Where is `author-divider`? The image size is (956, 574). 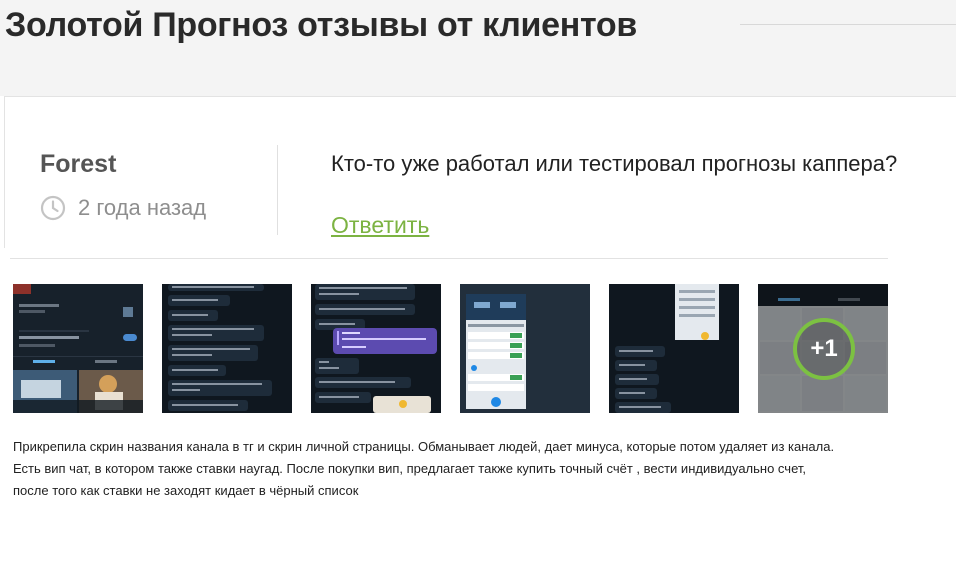 author-divider is located at coordinates (277, 190).